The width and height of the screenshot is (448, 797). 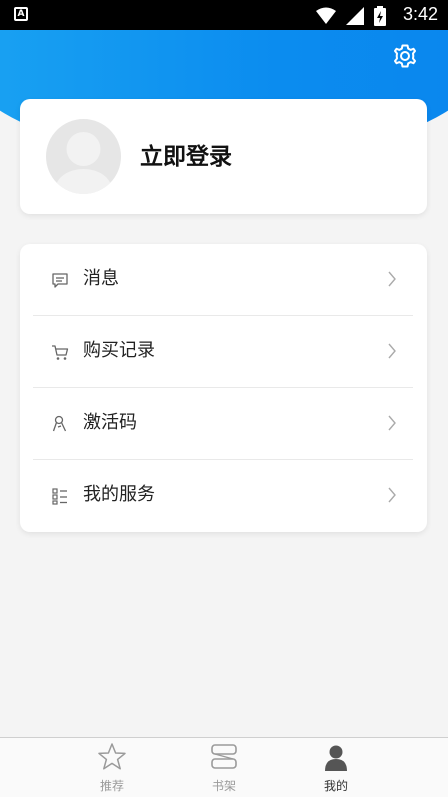 What do you see at coordinates (111, 786) in the screenshot?
I see `tab-label: 推荐` at bounding box center [111, 786].